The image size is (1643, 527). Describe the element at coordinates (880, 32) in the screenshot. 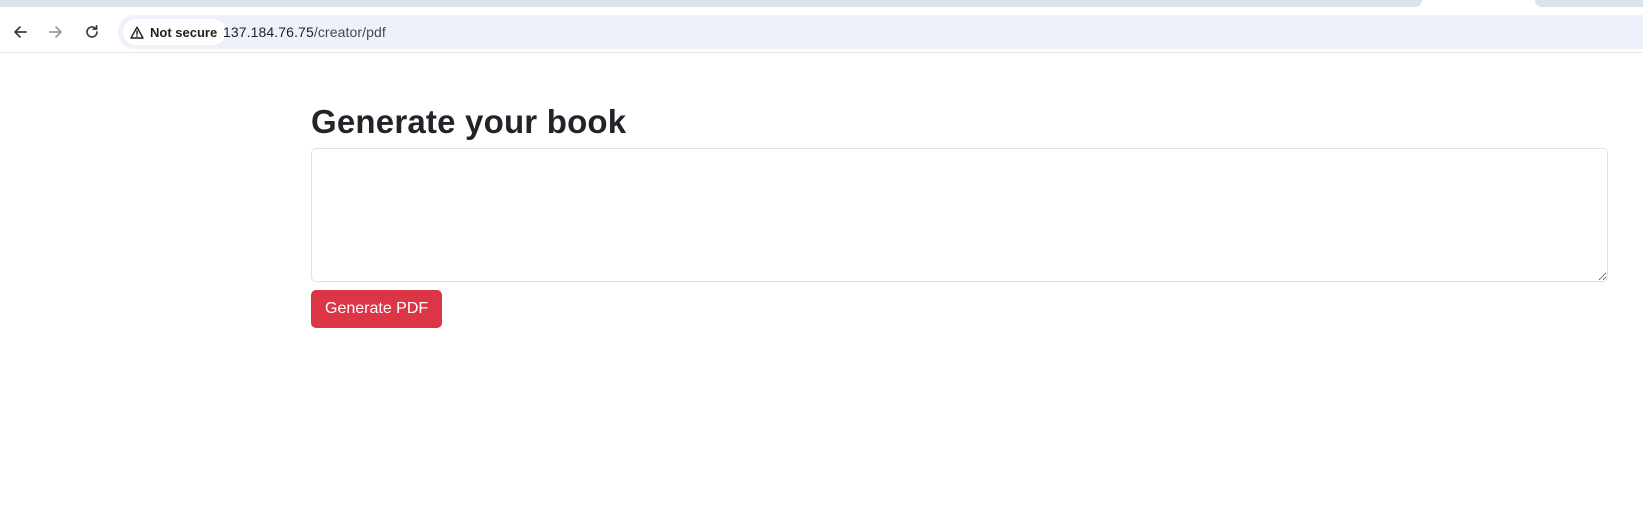

I see `address-bar: Not secure 137.184.76.75/creator/pdf` at that location.